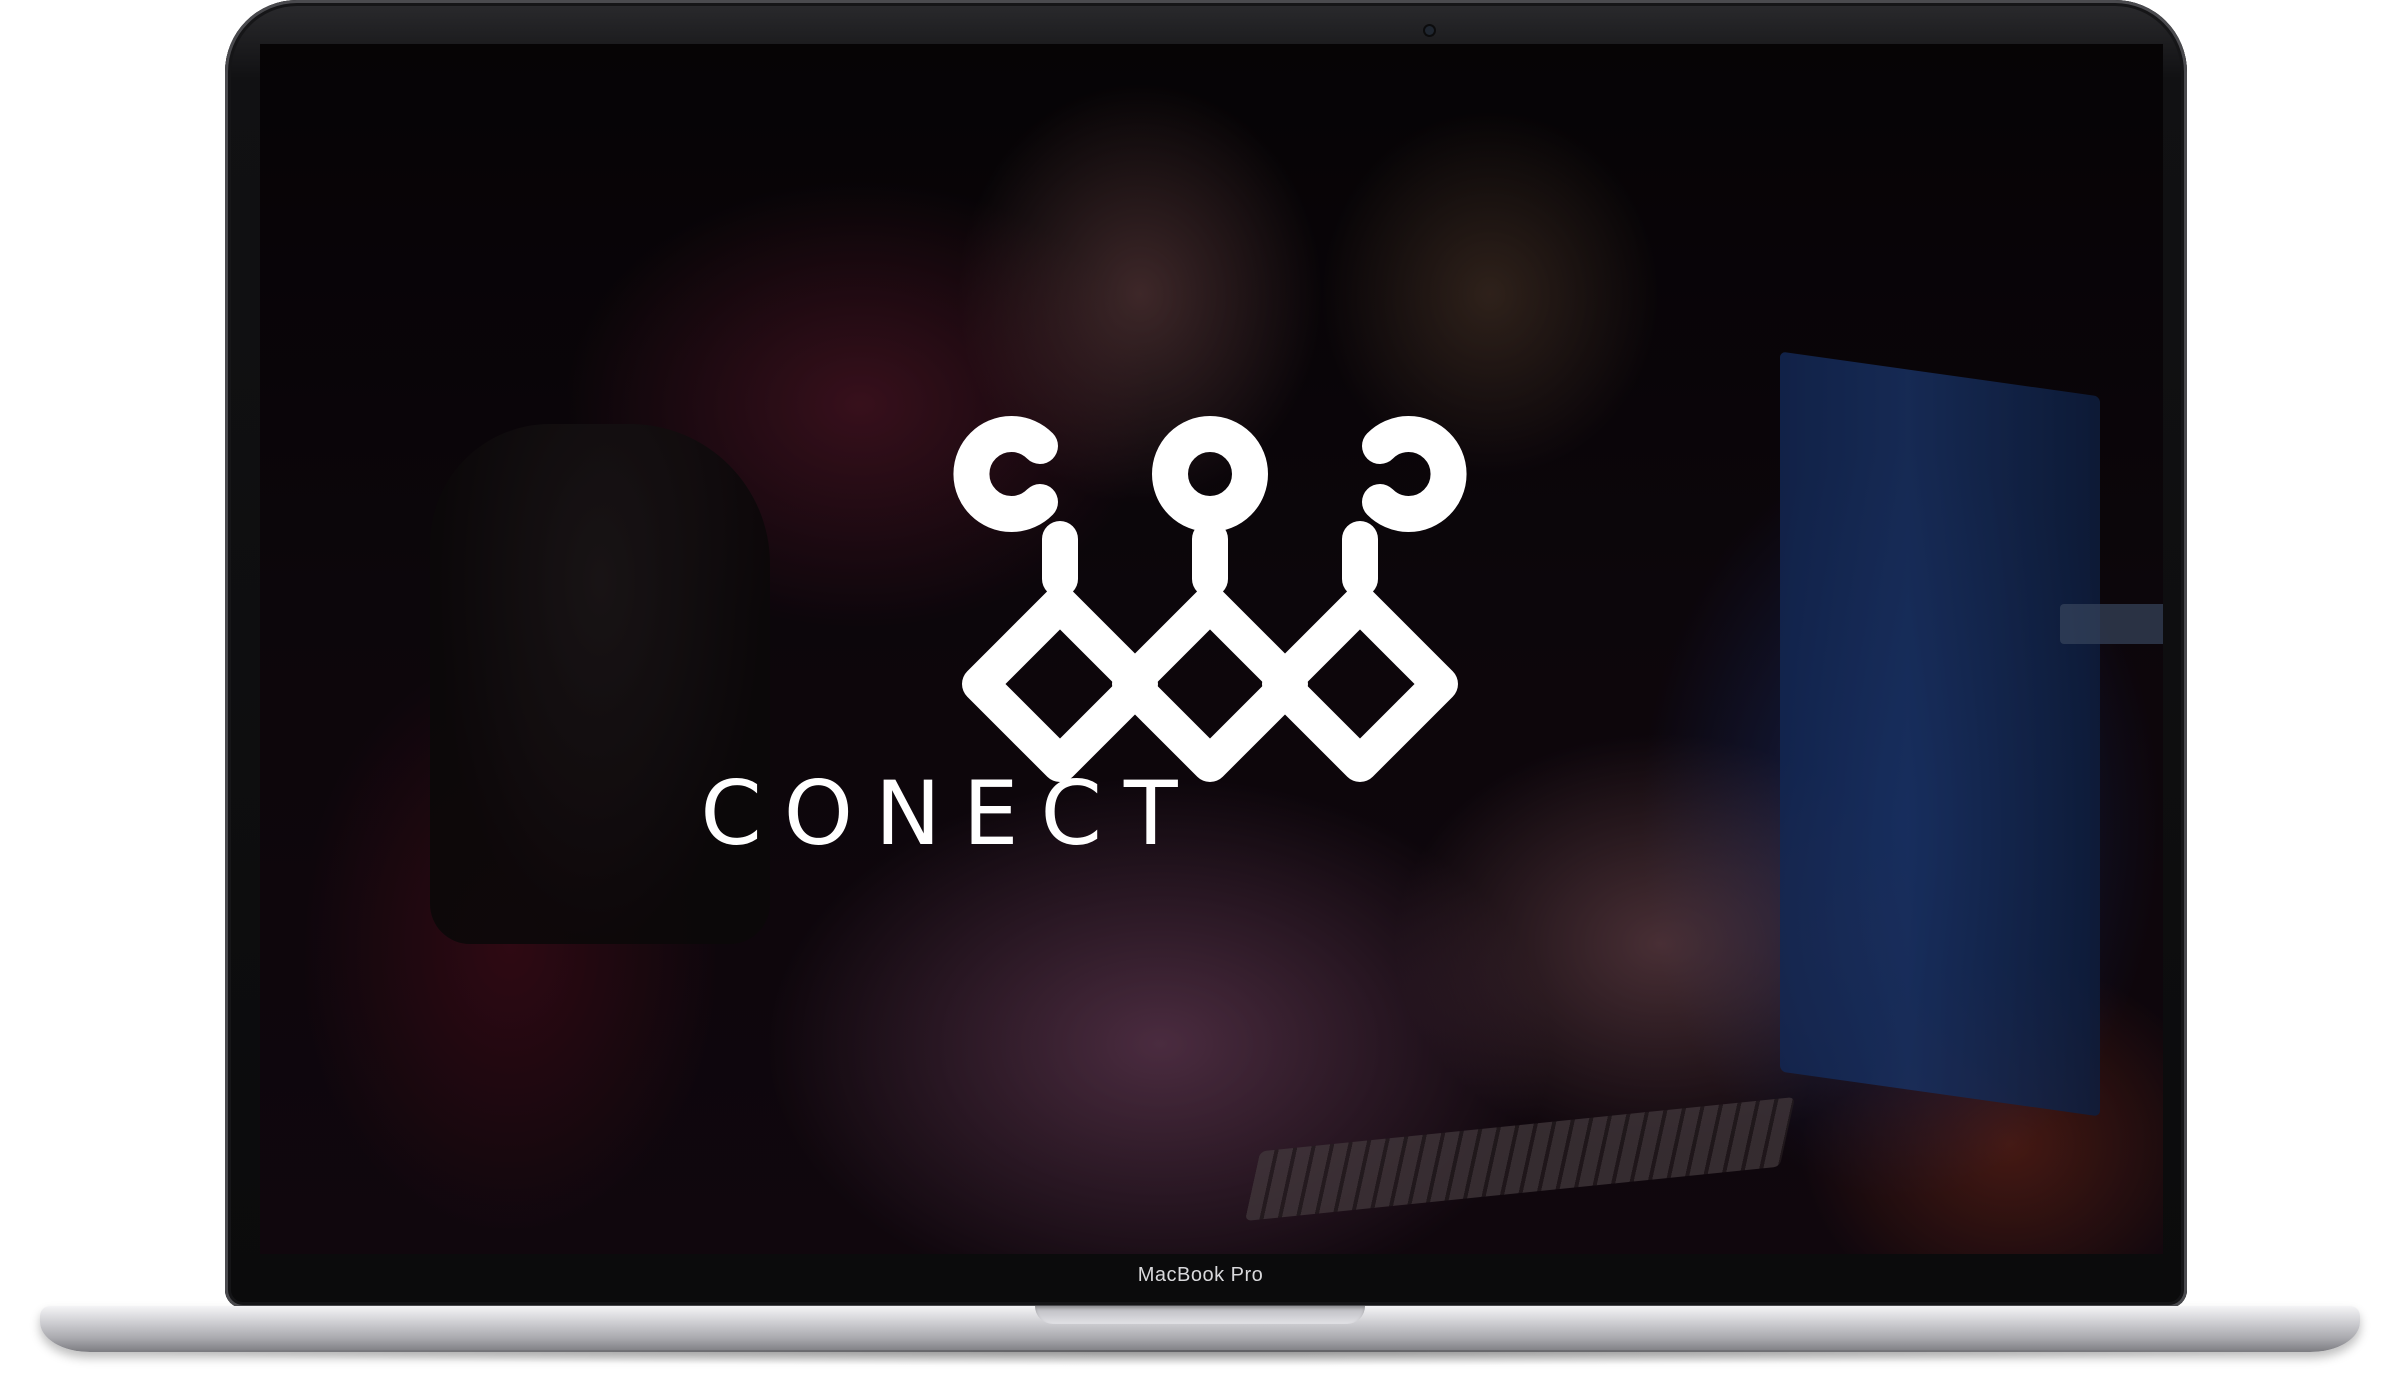 Image resolution: width=2401 pixels, height=1376 pixels. I want to click on logo-c-left, so click(1005, 474).